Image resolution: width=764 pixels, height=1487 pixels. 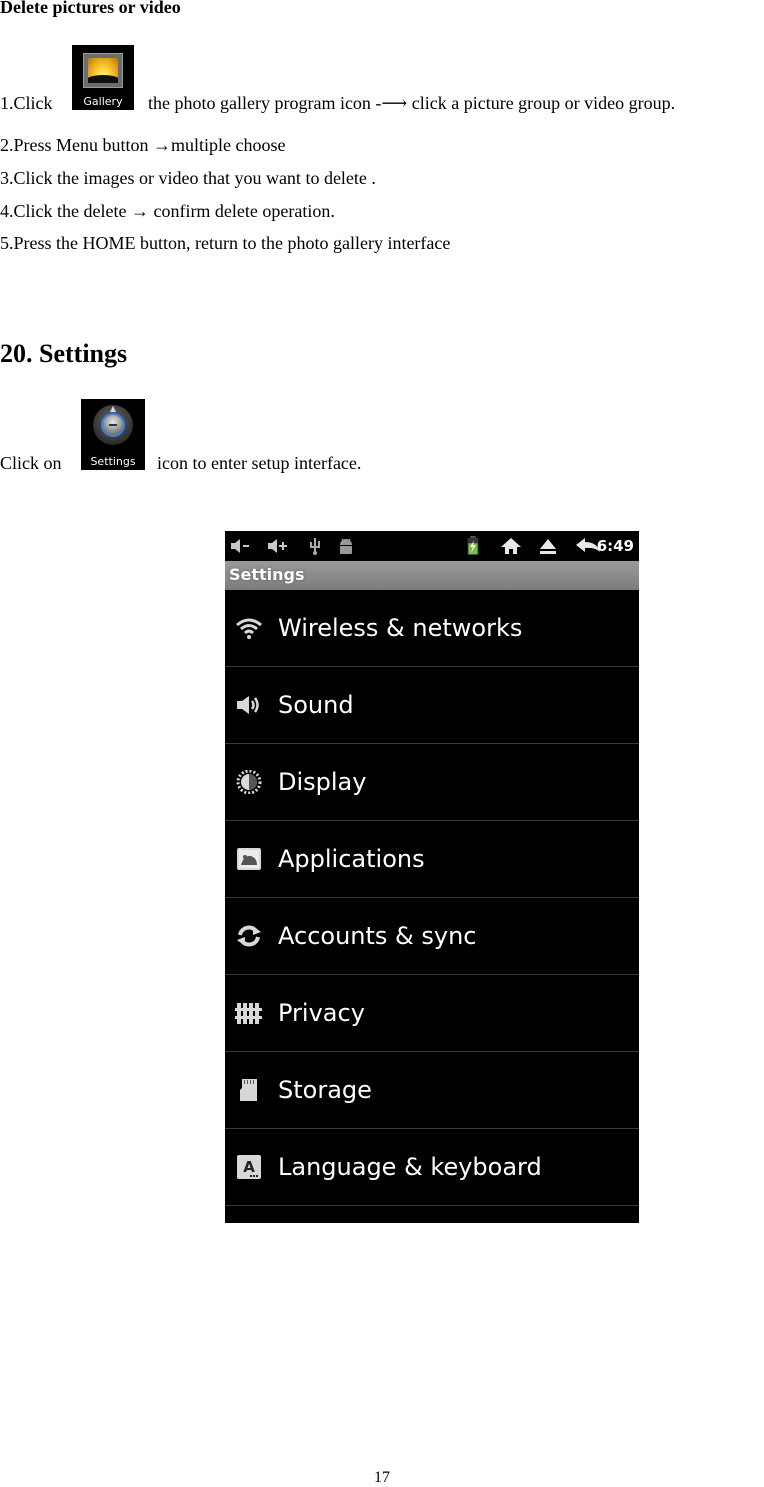 I want to click on settings-item-label: Privacy, so click(x=321, y=1013).